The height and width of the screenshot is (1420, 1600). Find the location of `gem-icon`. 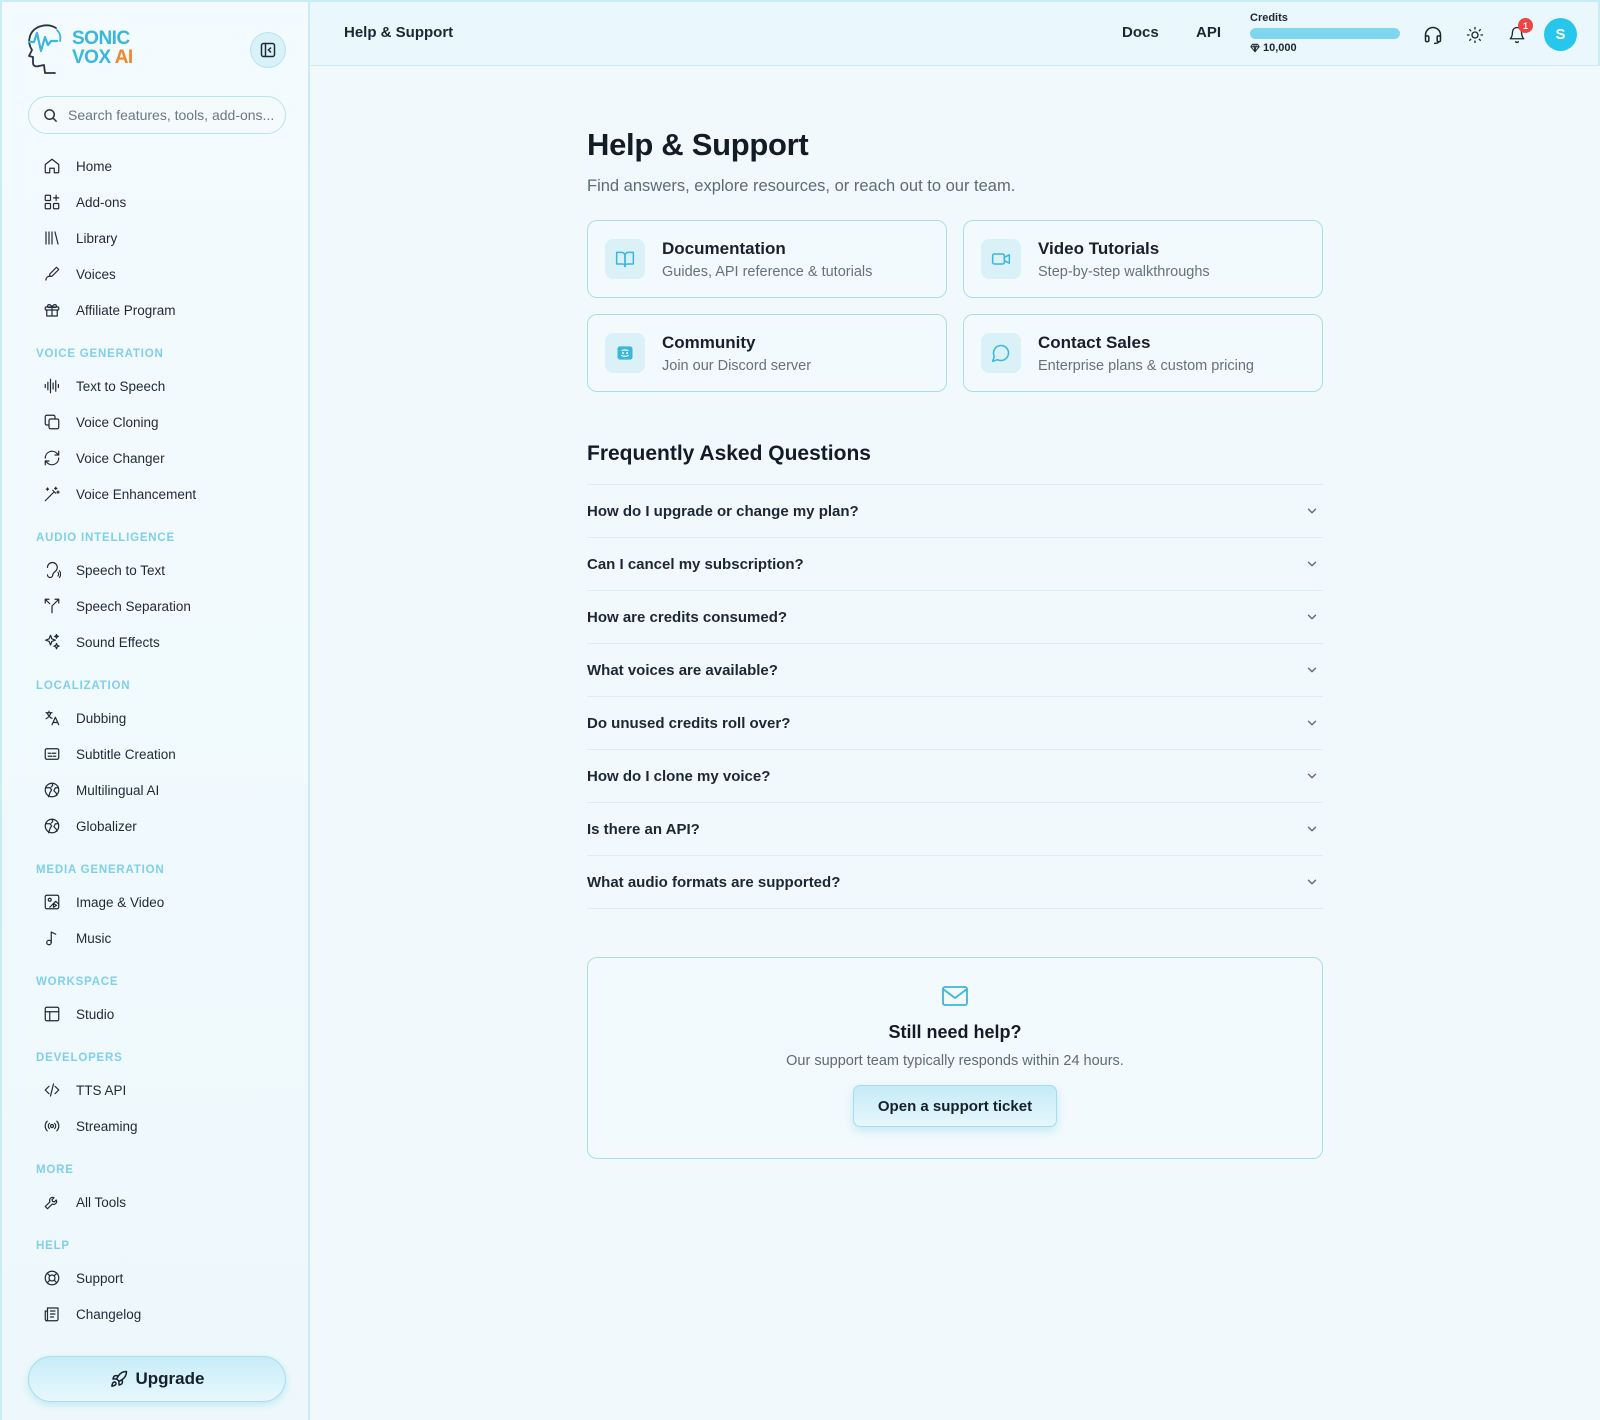

gem-icon is located at coordinates (1255, 48).